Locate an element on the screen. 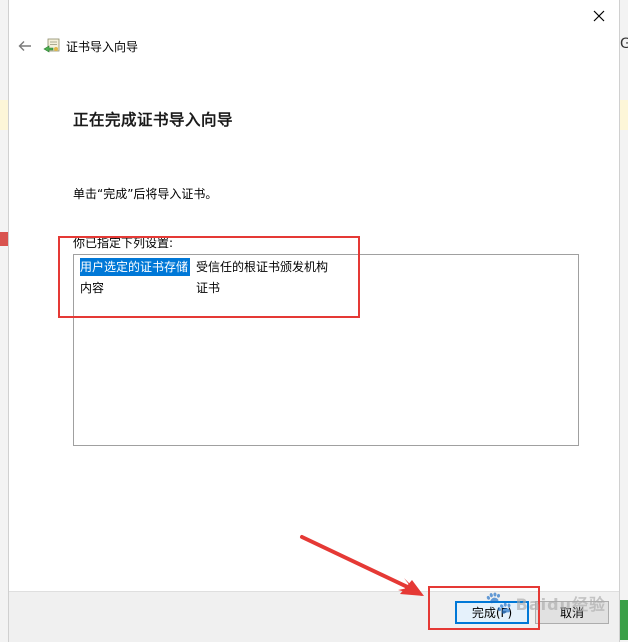 The image size is (628, 642). cancel-button: 取消 is located at coordinates (572, 612).